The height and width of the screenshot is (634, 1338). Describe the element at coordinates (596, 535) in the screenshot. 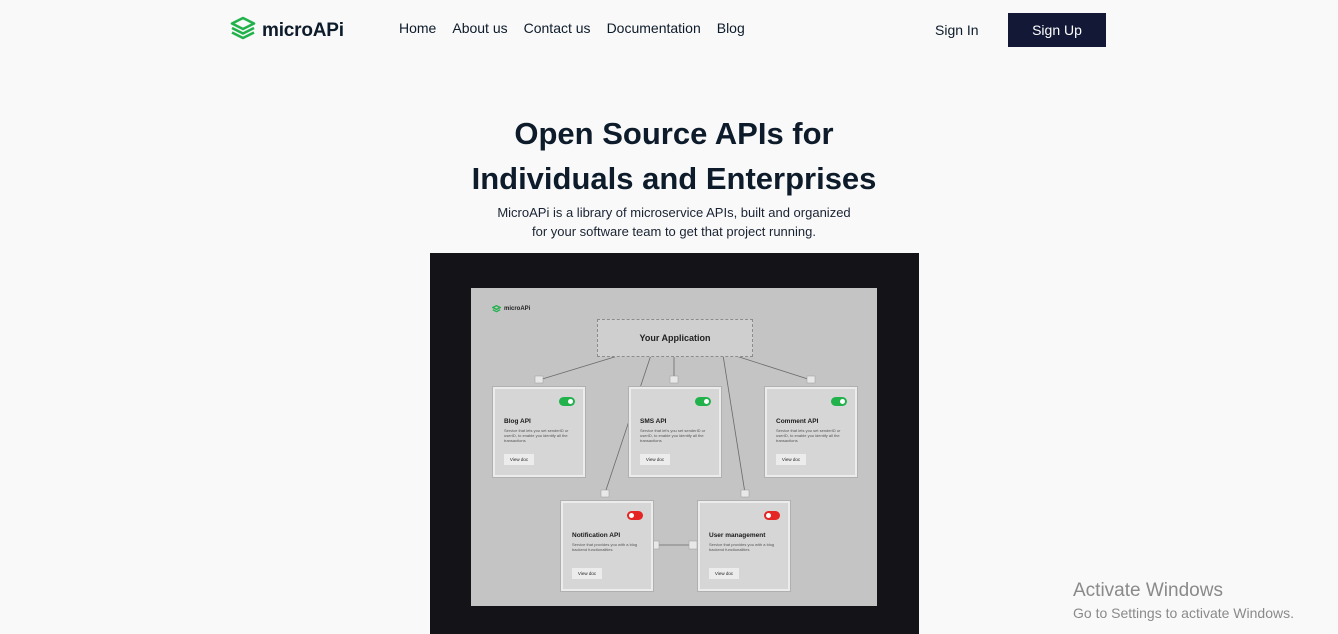

I see `card-title: Notification API` at that location.